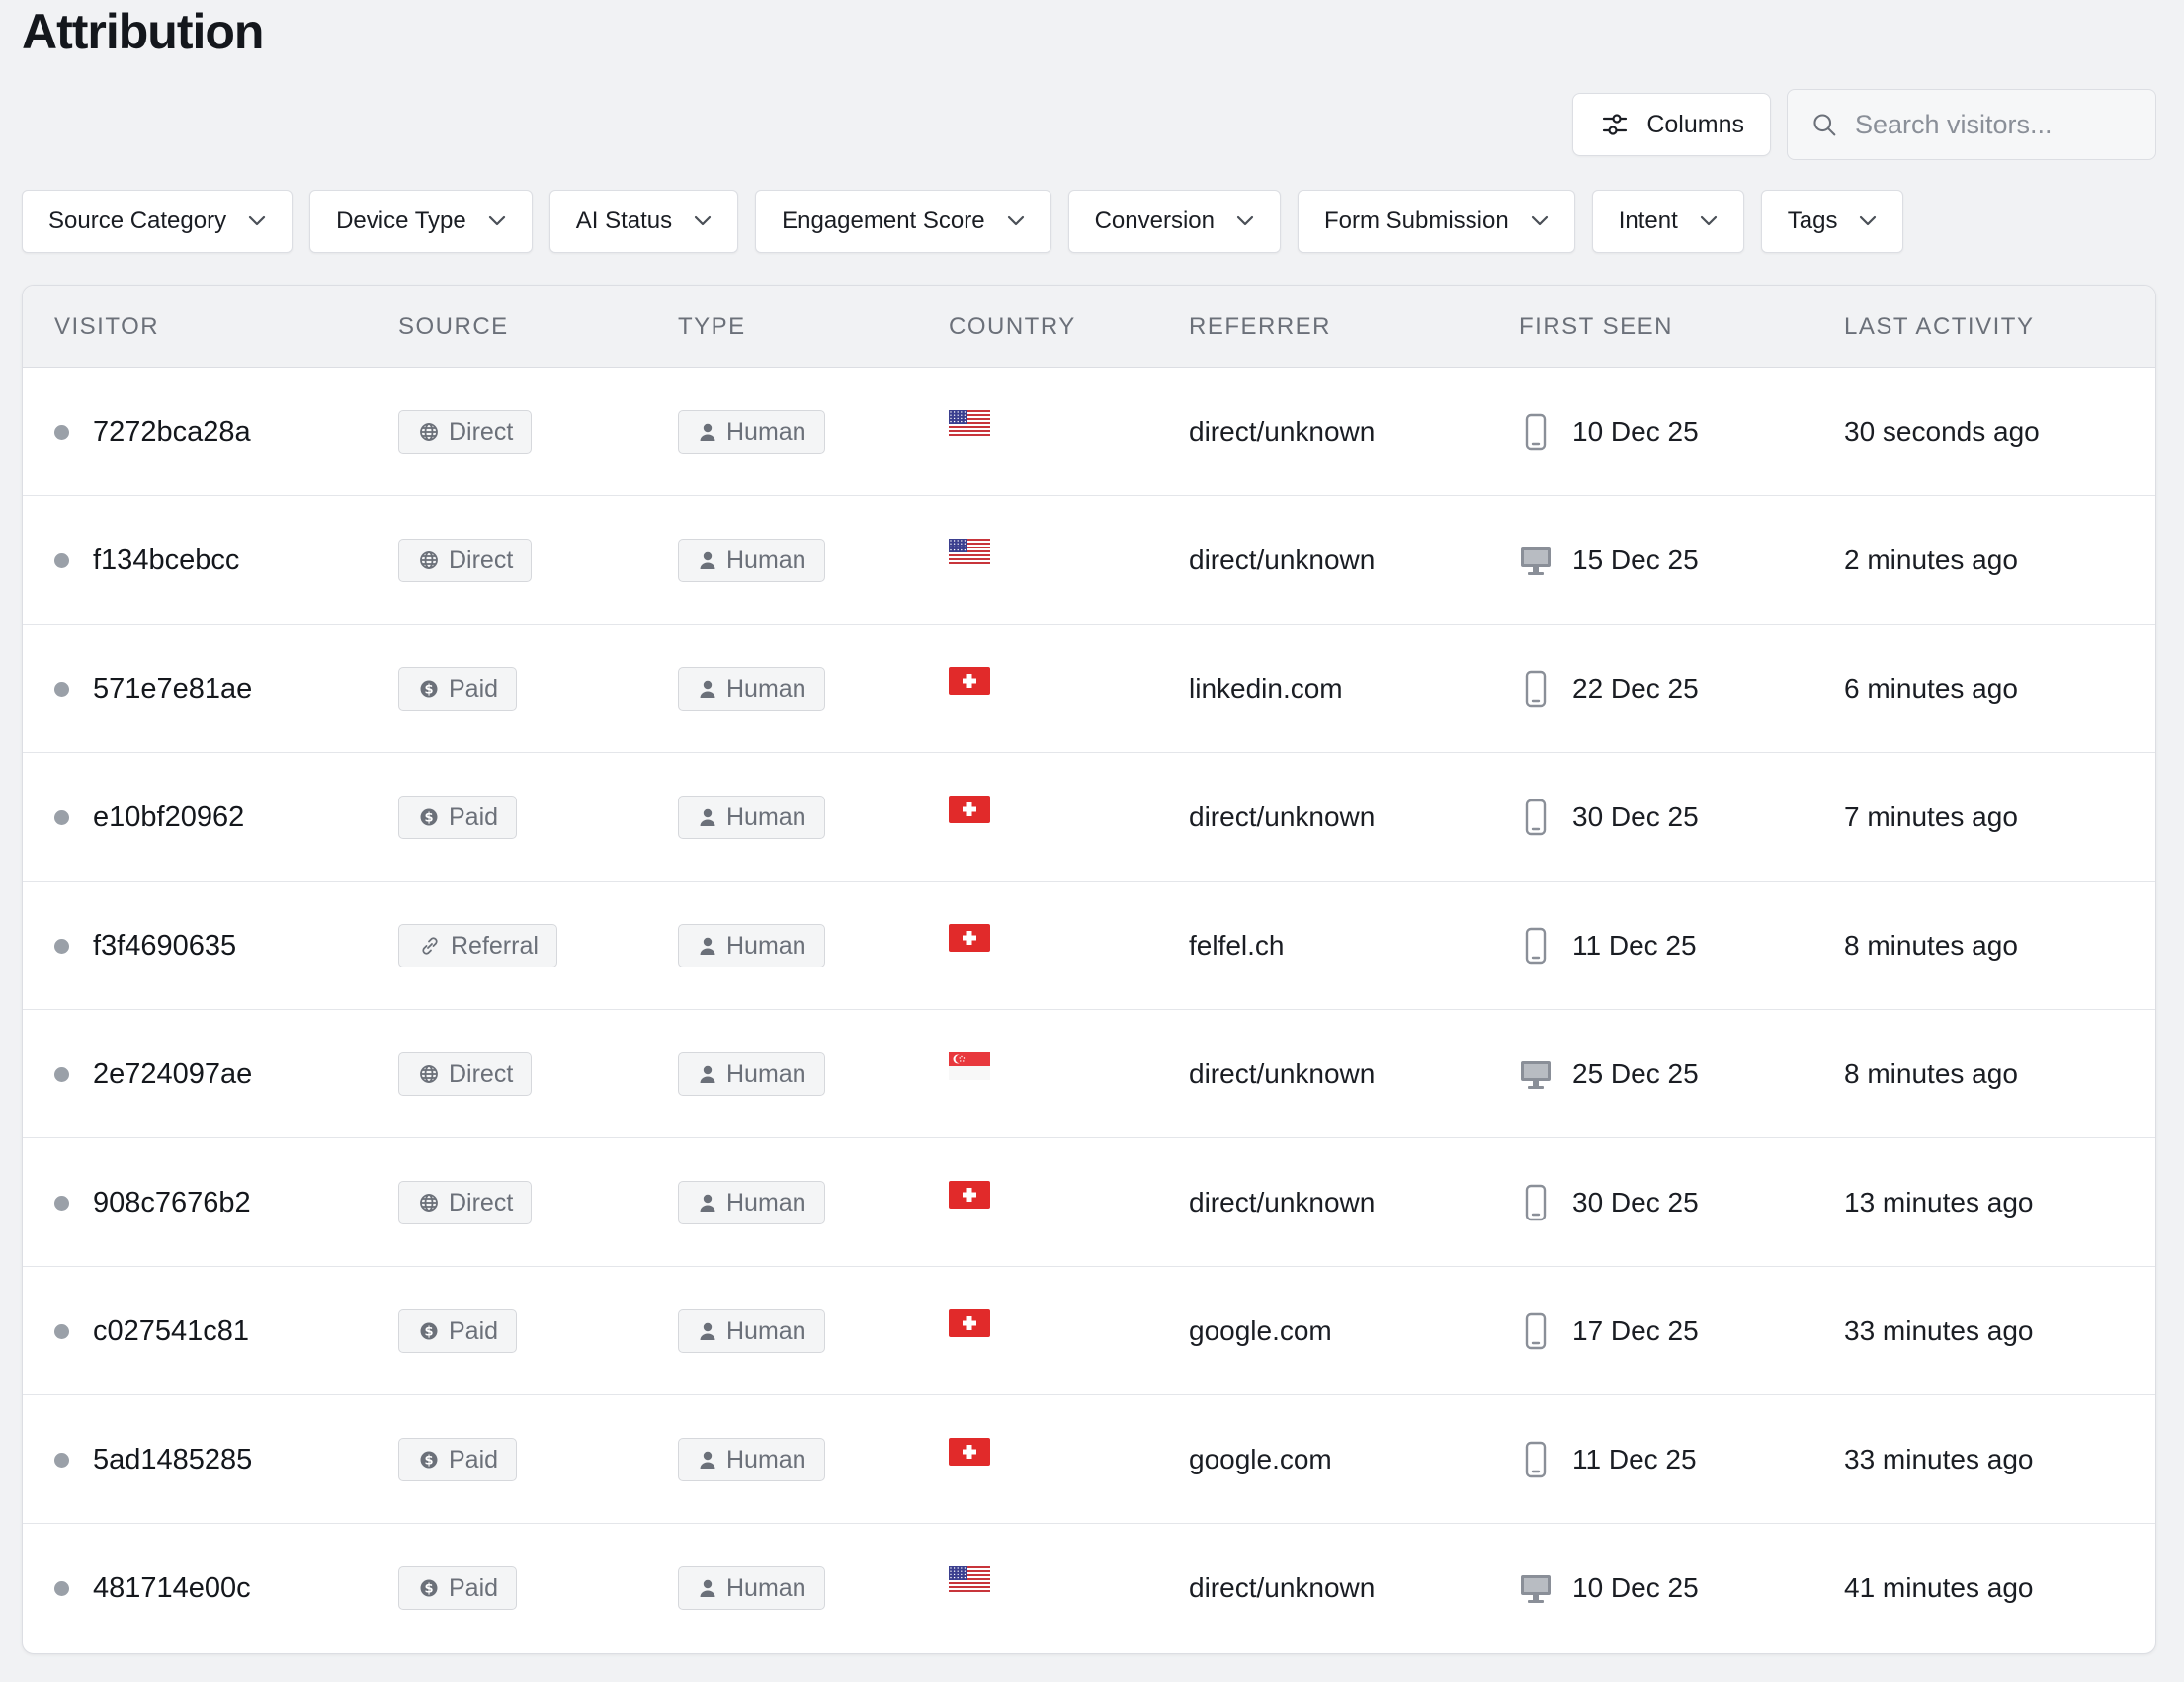 The height and width of the screenshot is (1682, 2184). Describe the element at coordinates (465, 1202) in the screenshot. I see `source-cell: Direct` at that location.